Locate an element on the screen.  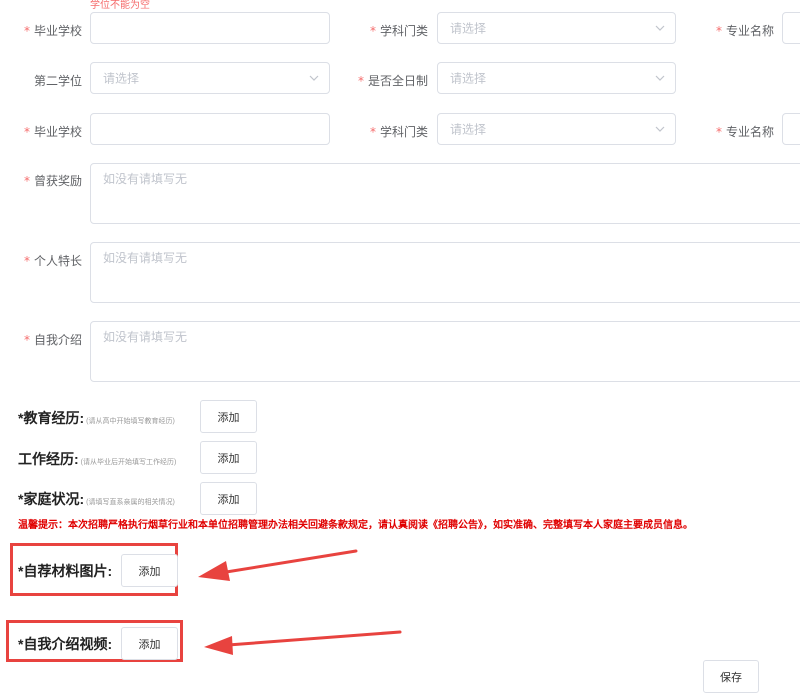
annotation-arrows is located at coordinates (300, 602).